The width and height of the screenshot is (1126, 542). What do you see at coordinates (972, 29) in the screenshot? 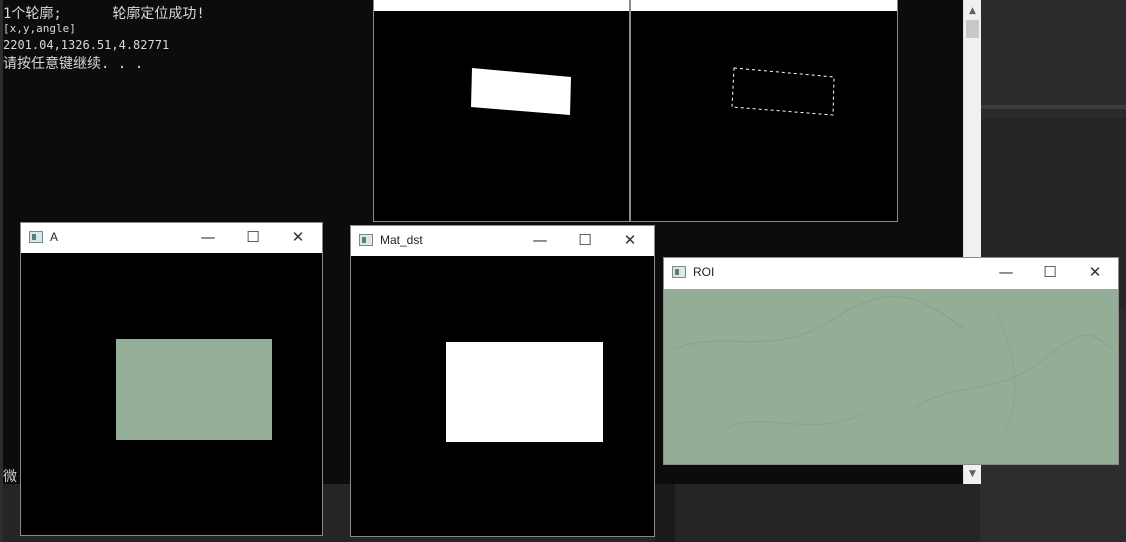
I see `scroll-thumb` at bounding box center [972, 29].